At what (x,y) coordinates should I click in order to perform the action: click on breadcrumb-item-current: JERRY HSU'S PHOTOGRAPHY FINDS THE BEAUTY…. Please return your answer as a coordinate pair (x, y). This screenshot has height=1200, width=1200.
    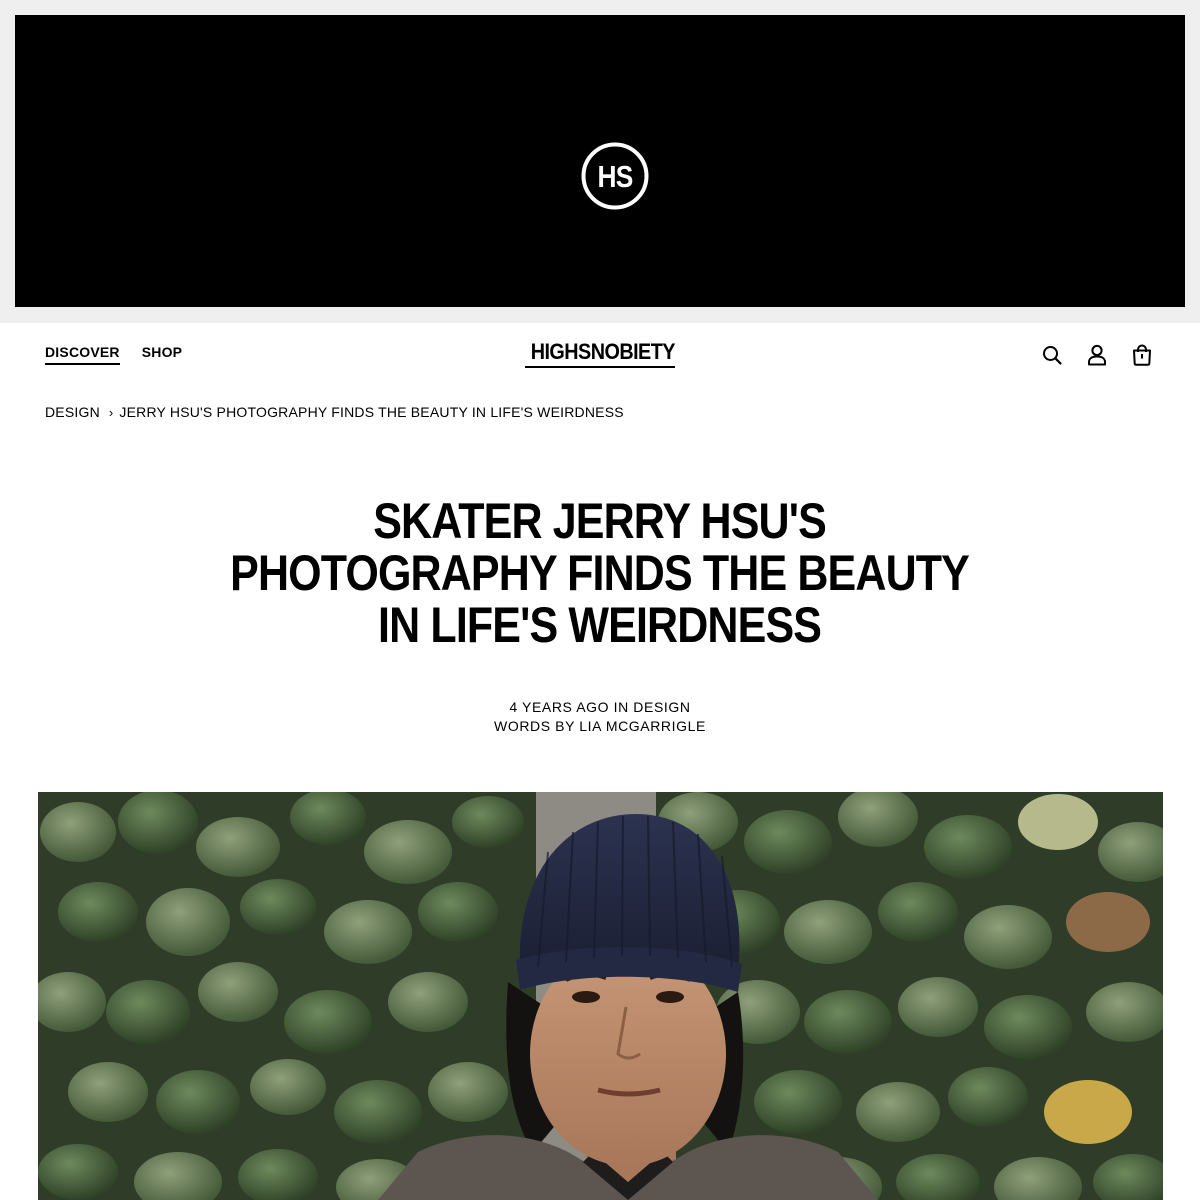
    Looking at the image, I should click on (371, 412).